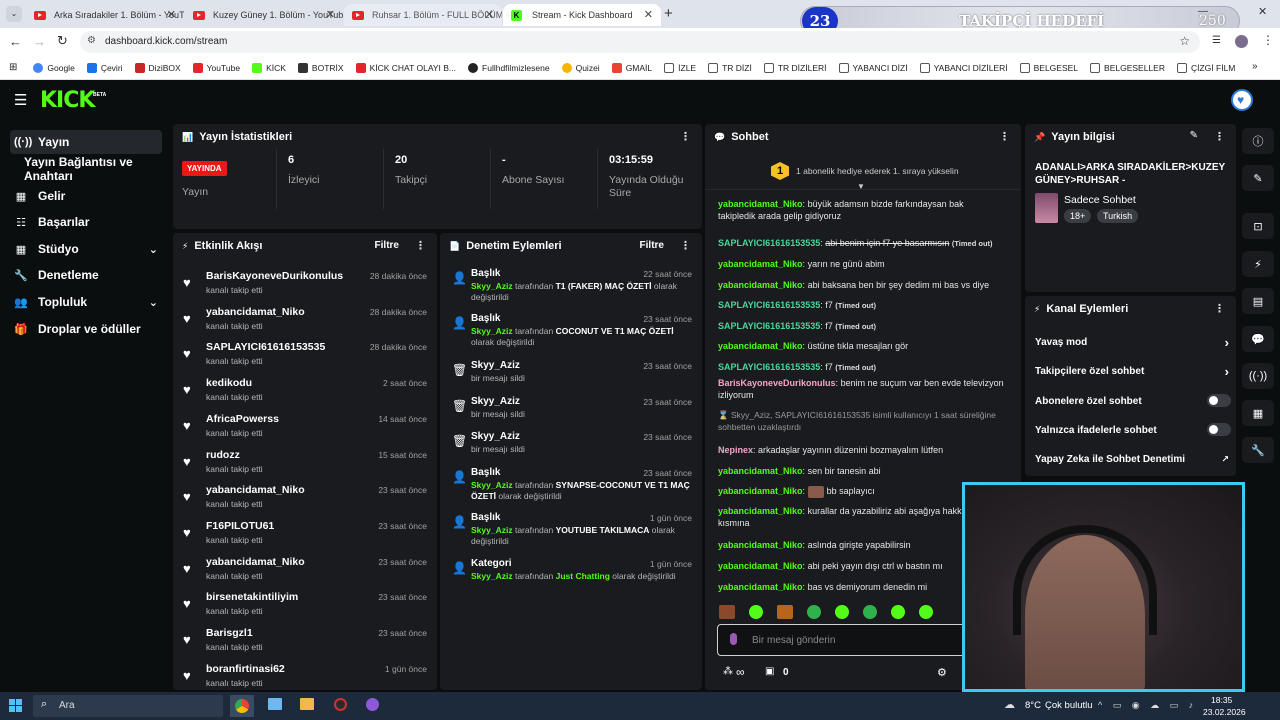 The width and height of the screenshot is (1280, 720). Describe the element at coordinates (242, 706) in the screenshot. I see `chrome-app-icon` at that location.